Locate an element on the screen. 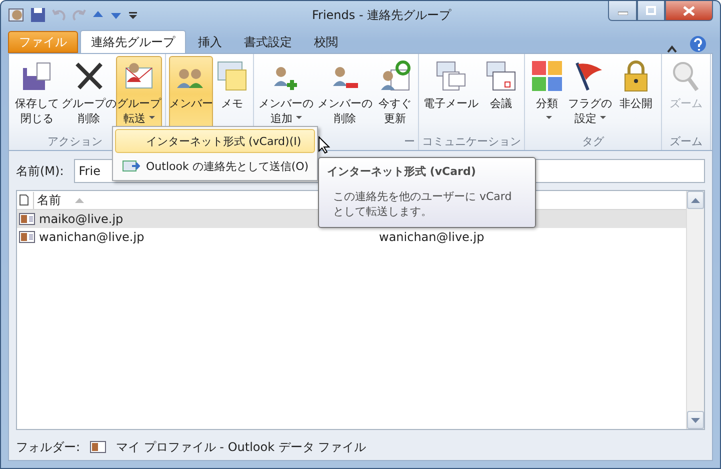  contact-email: wanichan@live.jp is located at coordinates (431, 237).